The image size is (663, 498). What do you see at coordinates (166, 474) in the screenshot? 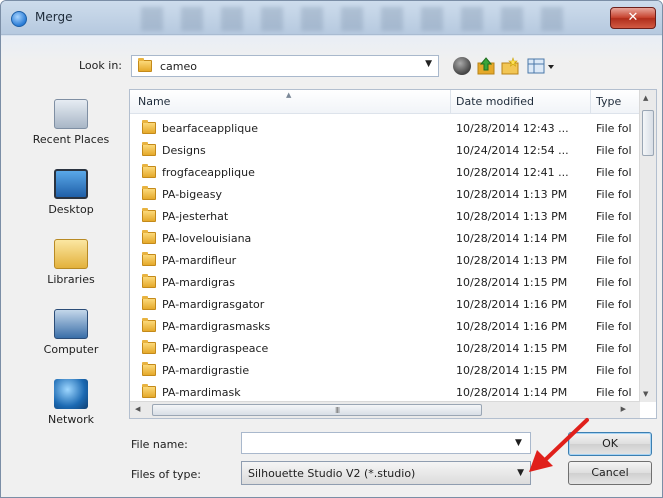
I see `files-of-type-label: Files of type:` at bounding box center [166, 474].